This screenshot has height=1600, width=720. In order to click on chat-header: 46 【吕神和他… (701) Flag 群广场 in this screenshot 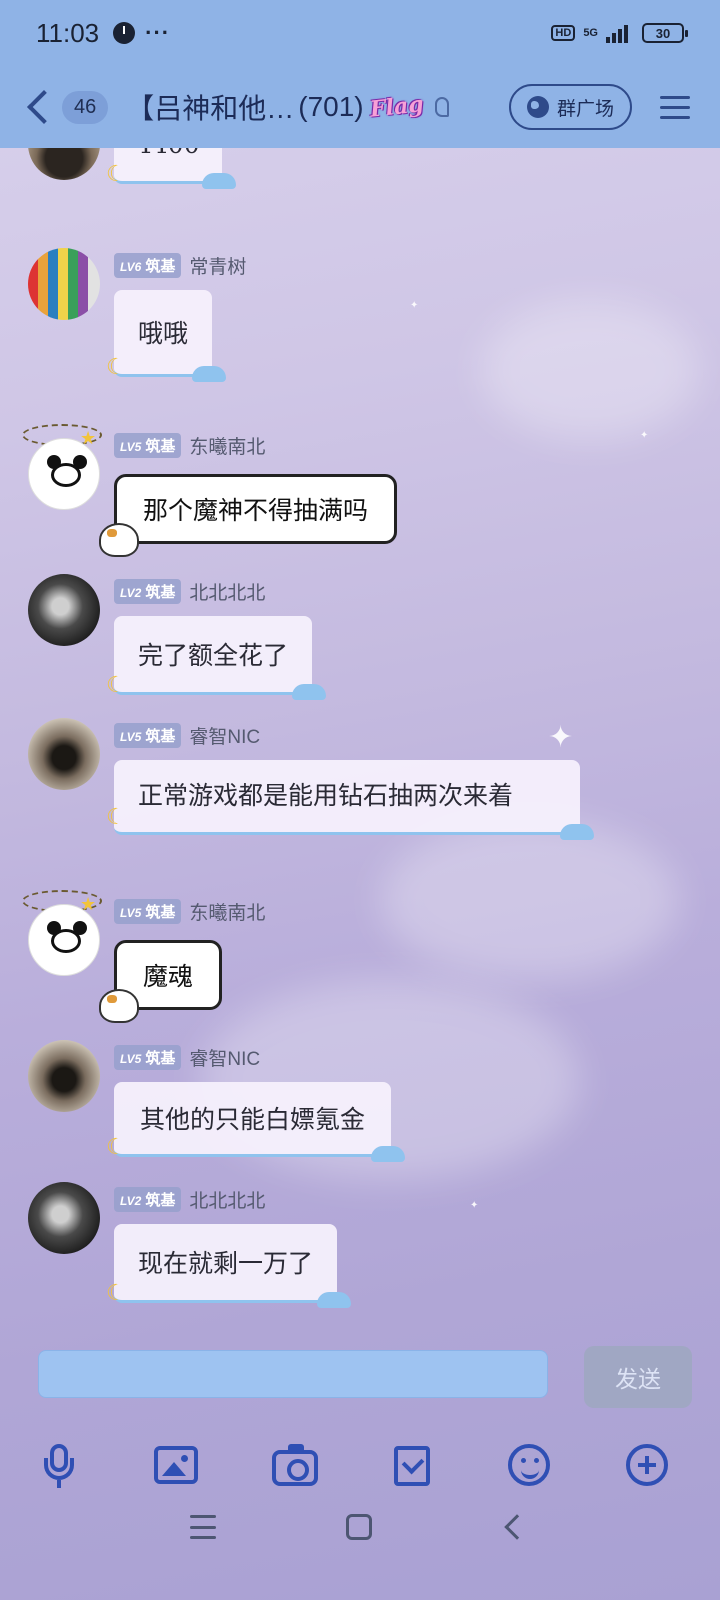, I will do `click(360, 107)`.